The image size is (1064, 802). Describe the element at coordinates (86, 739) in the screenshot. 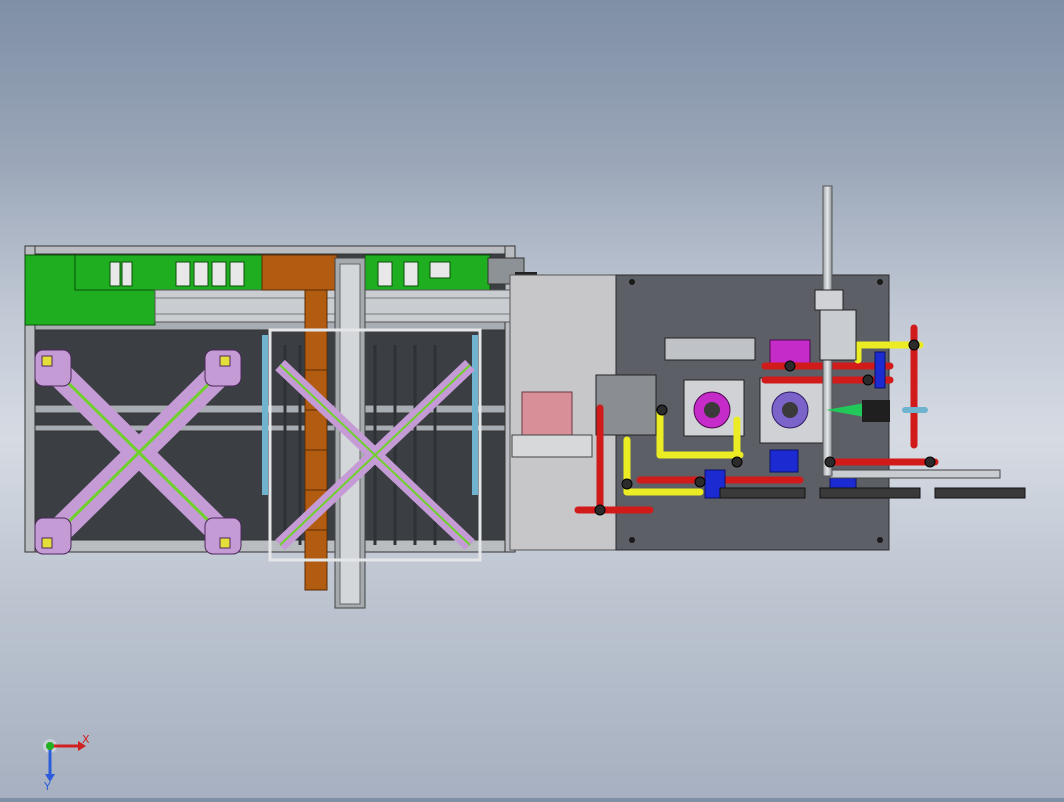

I see `x-axis-label: X` at that location.